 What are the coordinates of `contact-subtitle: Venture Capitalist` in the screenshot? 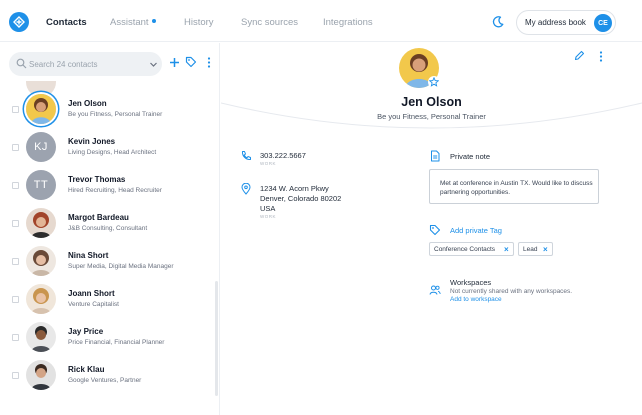 It's located at (93, 304).